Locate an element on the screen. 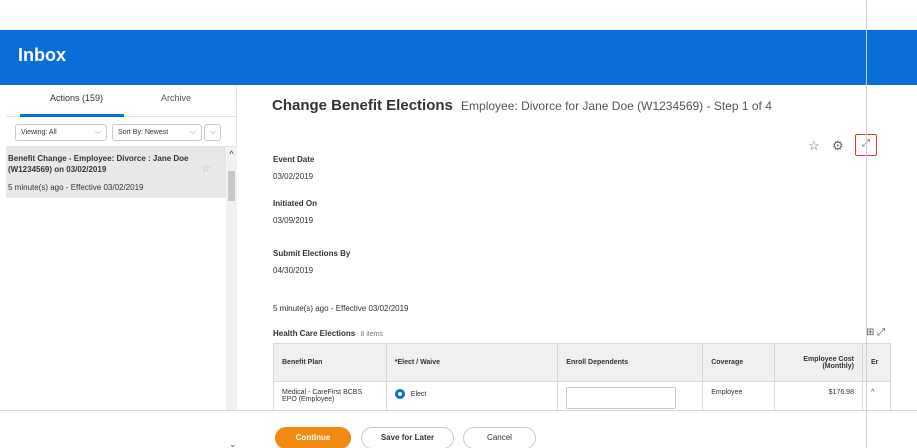 This screenshot has height=448, width=917. field-label-initiated-on: Initiated On is located at coordinates (295, 203).